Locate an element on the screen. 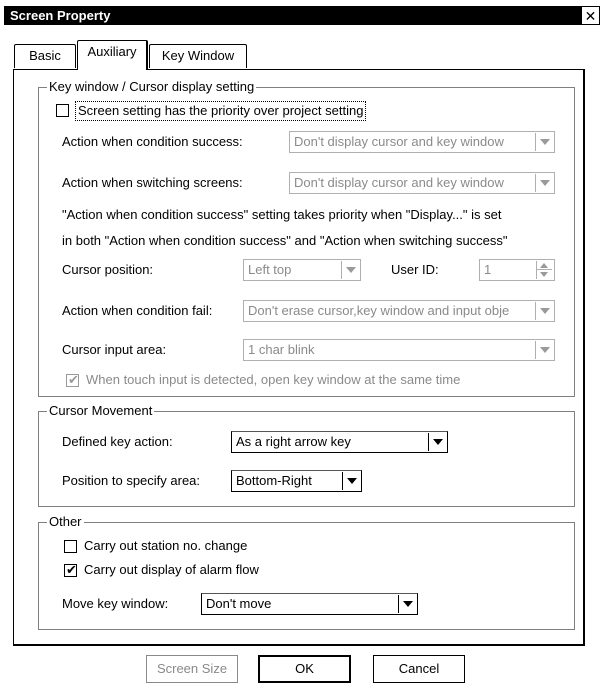 The height and width of the screenshot is (695, 603). user-id-value: 1 is located at coordinates (488, 269).